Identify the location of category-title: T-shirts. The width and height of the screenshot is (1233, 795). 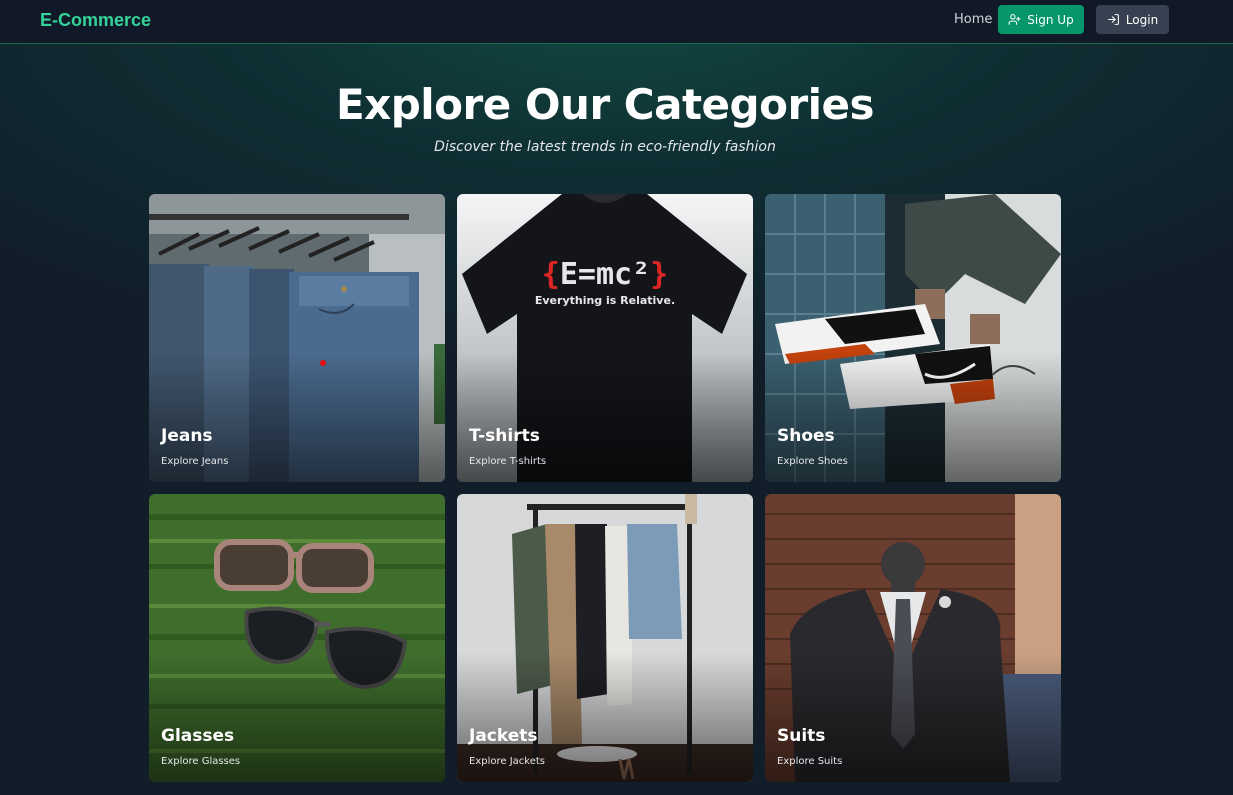
(504, 436).